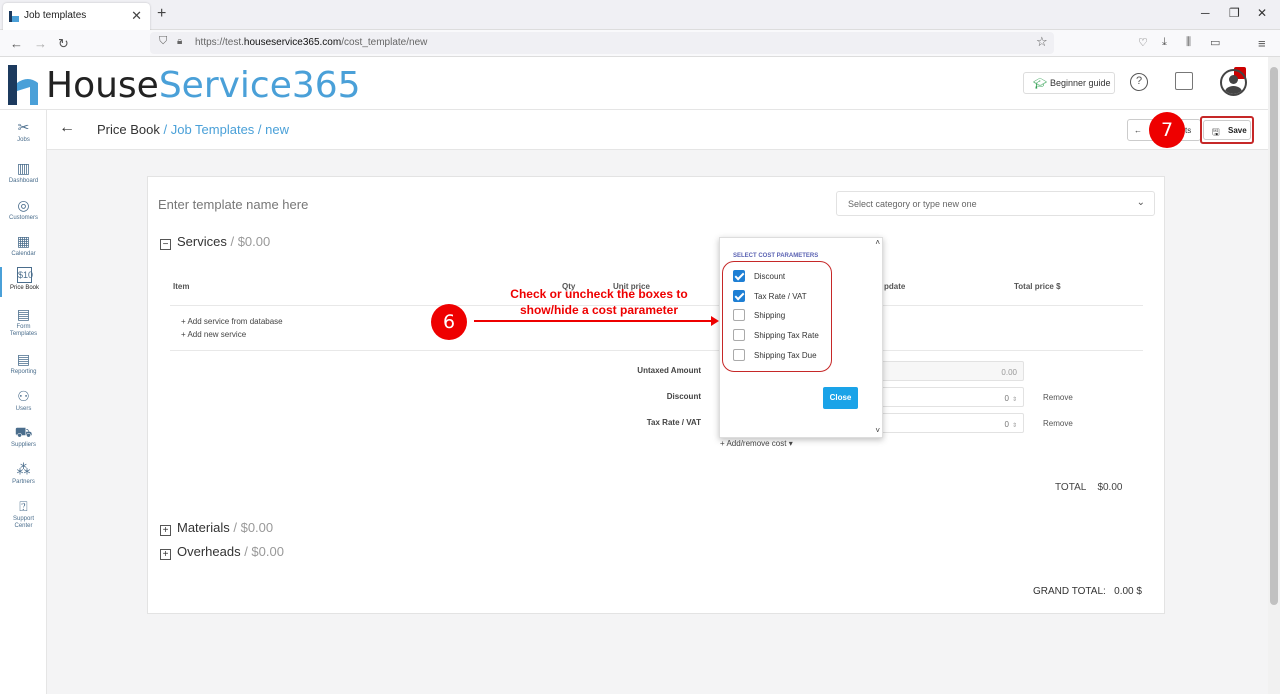 This screenshot has height=694, width=1280. I want to click on sidebar-item-calendar: ▦ Calendar, so click(23, 245).